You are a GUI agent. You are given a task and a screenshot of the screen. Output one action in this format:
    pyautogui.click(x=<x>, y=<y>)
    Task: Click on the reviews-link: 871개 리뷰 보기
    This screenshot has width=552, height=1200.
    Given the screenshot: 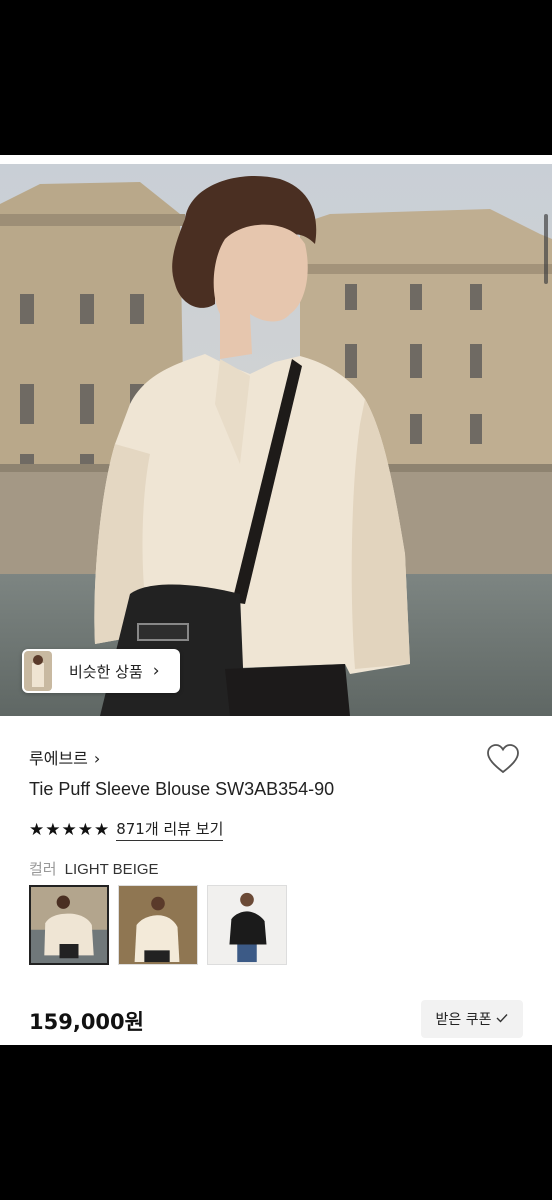 What is the action you would take?
    pyautogui.click(x=170, y=829)
    